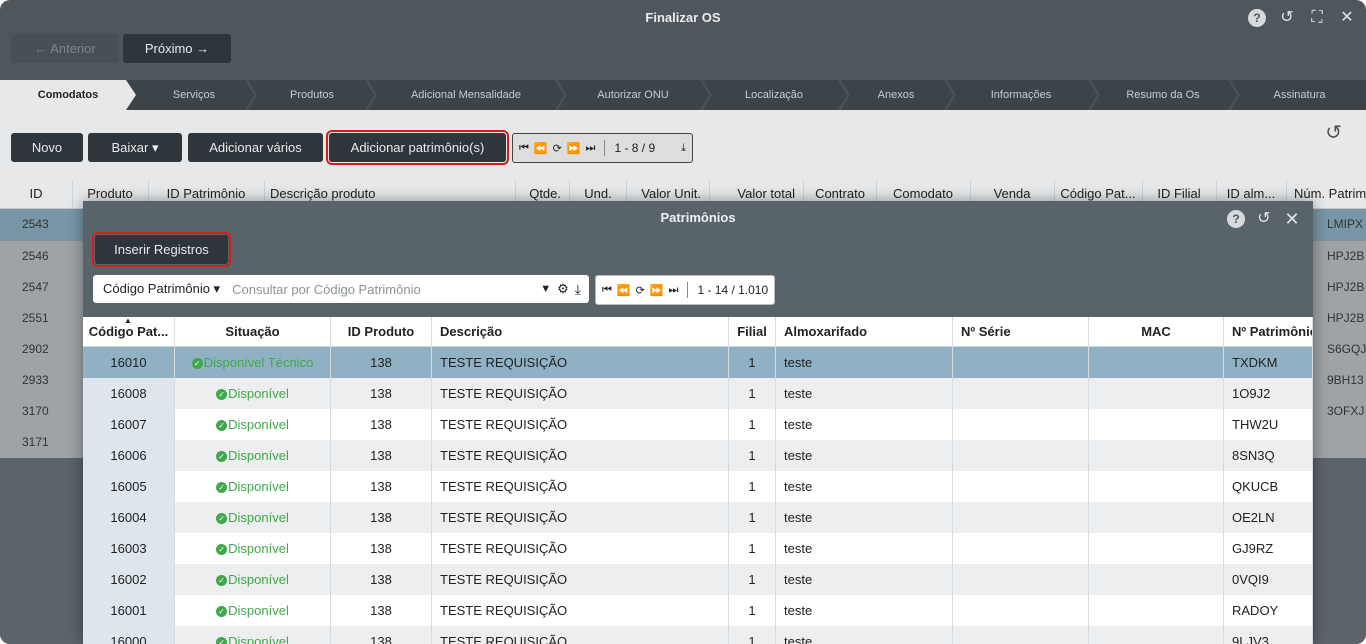 The height and width of the screenshot is (644, 1366). What do you see at coordinates (36, 194) in the screenshot?
I see `col-id: ID` at bounding box center [36, 194].